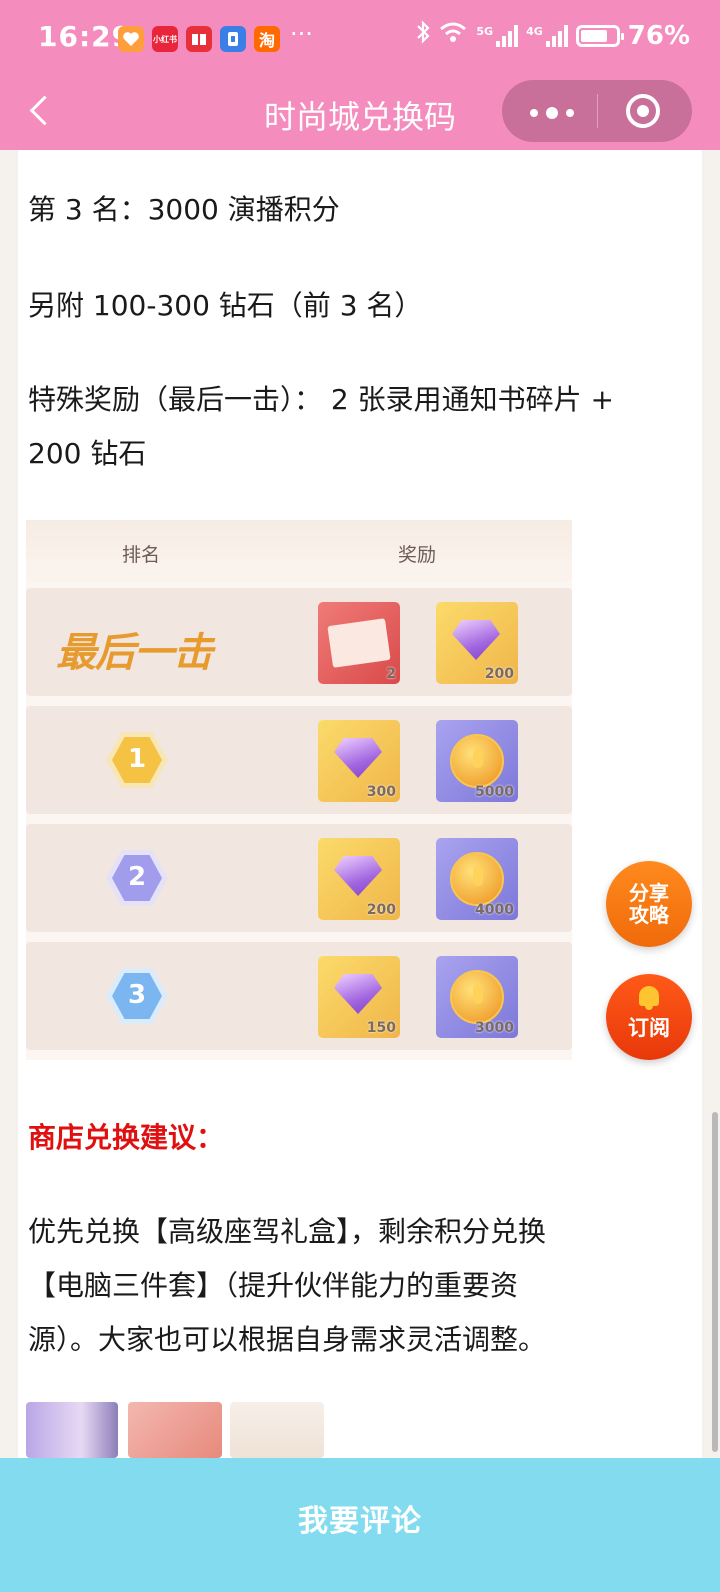  I want to click on reward-amount: 150, so click(381, 1028).